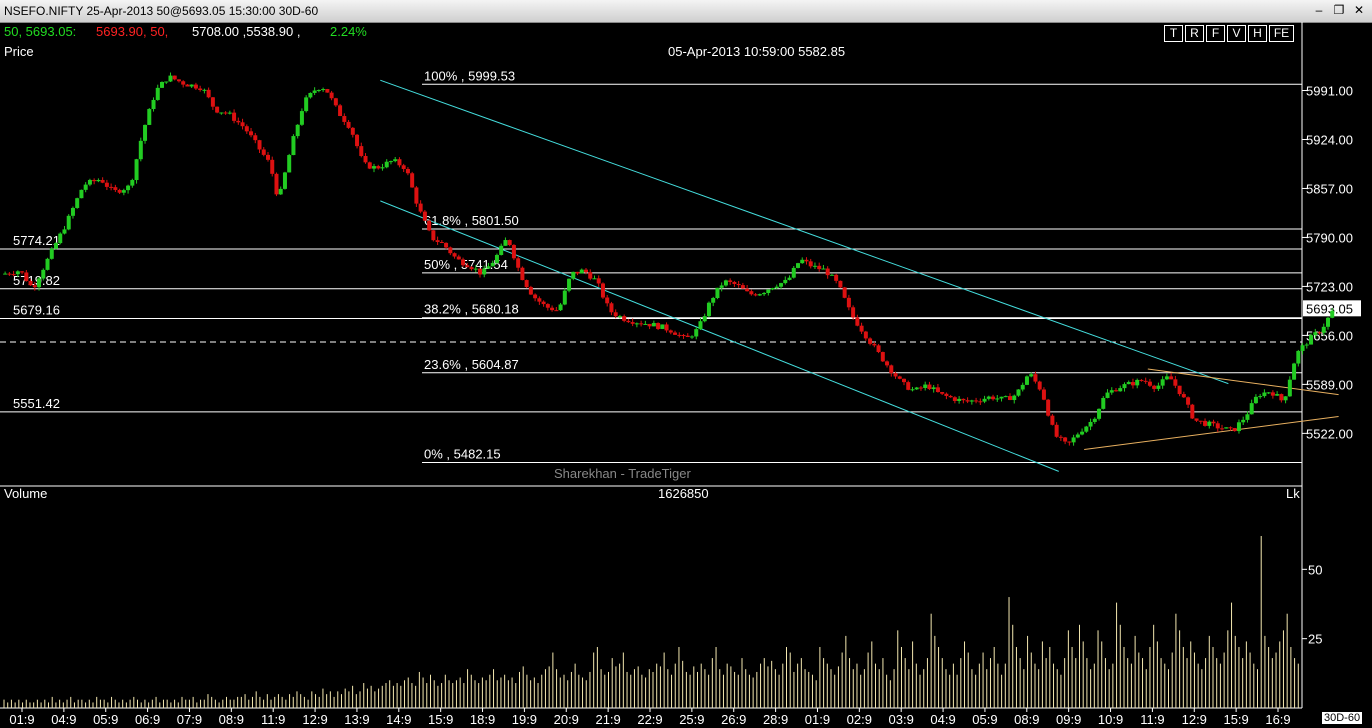 This screenshot has width=1372, height=728. I want to click on x-tick-label: 05:9, so click(984, 719).